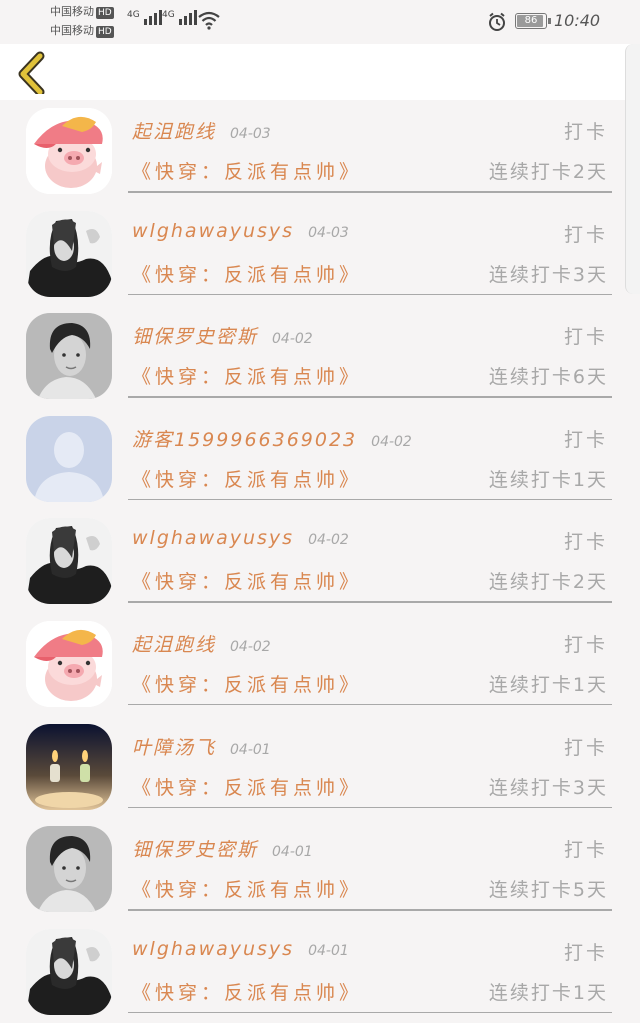  What do you see at coordinates (82, 12) in the screenshot?
I see `carrier-1: 中国移动 HD` at bounding box center [82, 12].